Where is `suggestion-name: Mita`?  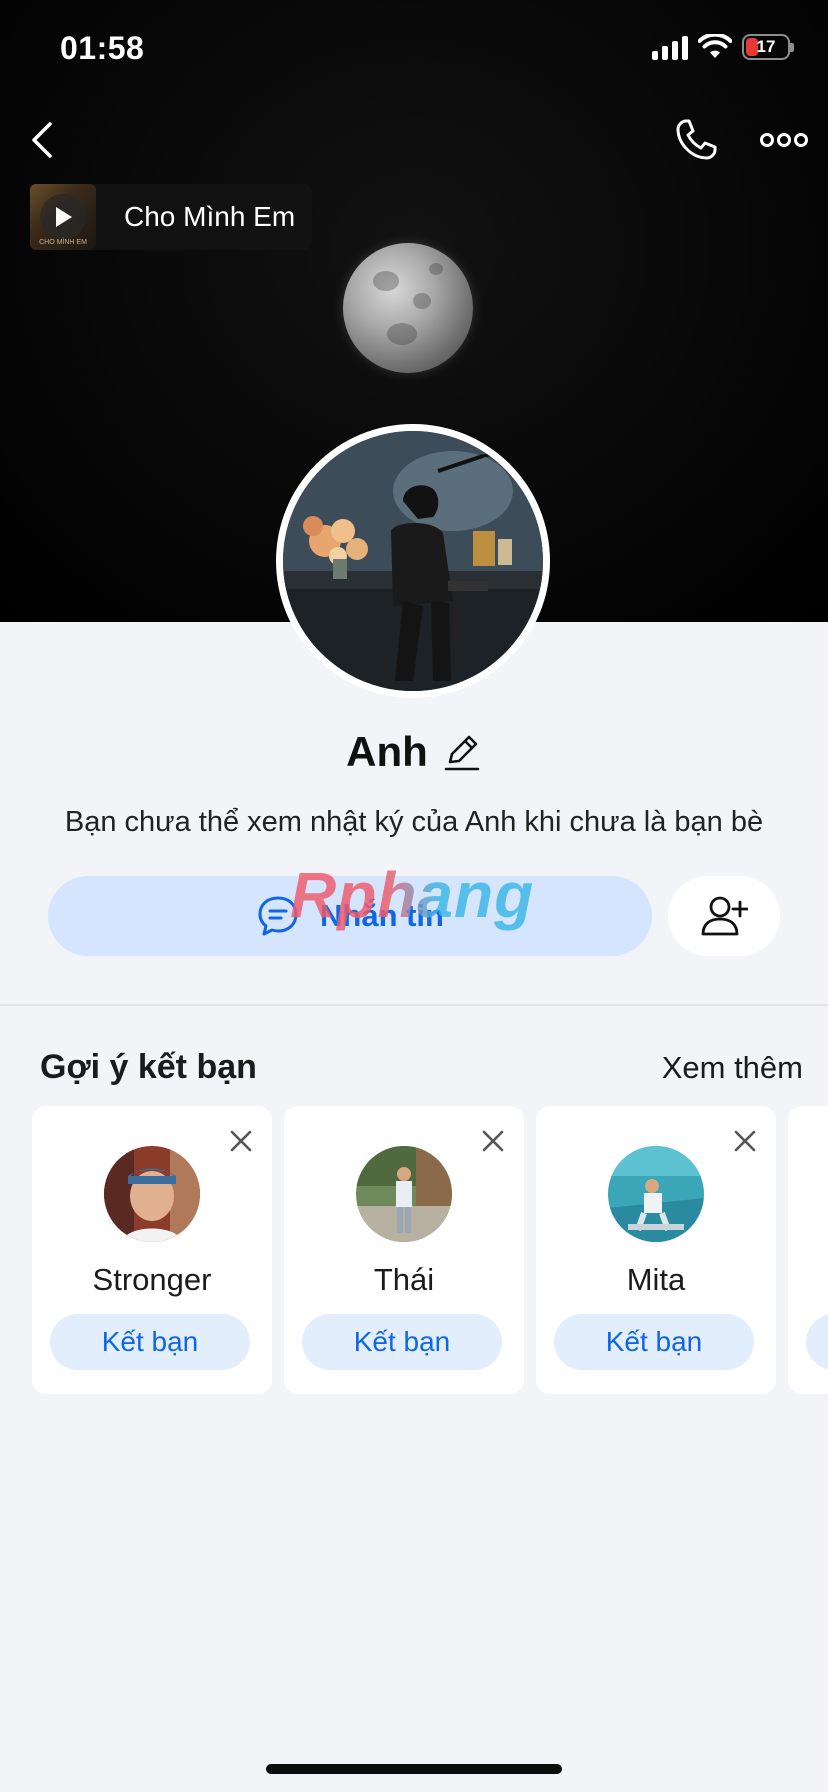 suggestion-name: Mita is located at coordinates (656, 1279).